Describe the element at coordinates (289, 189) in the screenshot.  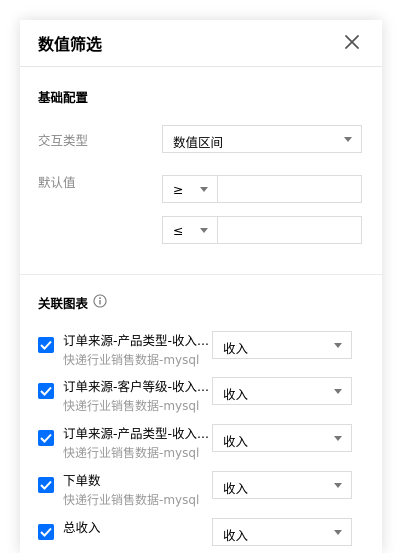
I see `min-value-input` at that location.